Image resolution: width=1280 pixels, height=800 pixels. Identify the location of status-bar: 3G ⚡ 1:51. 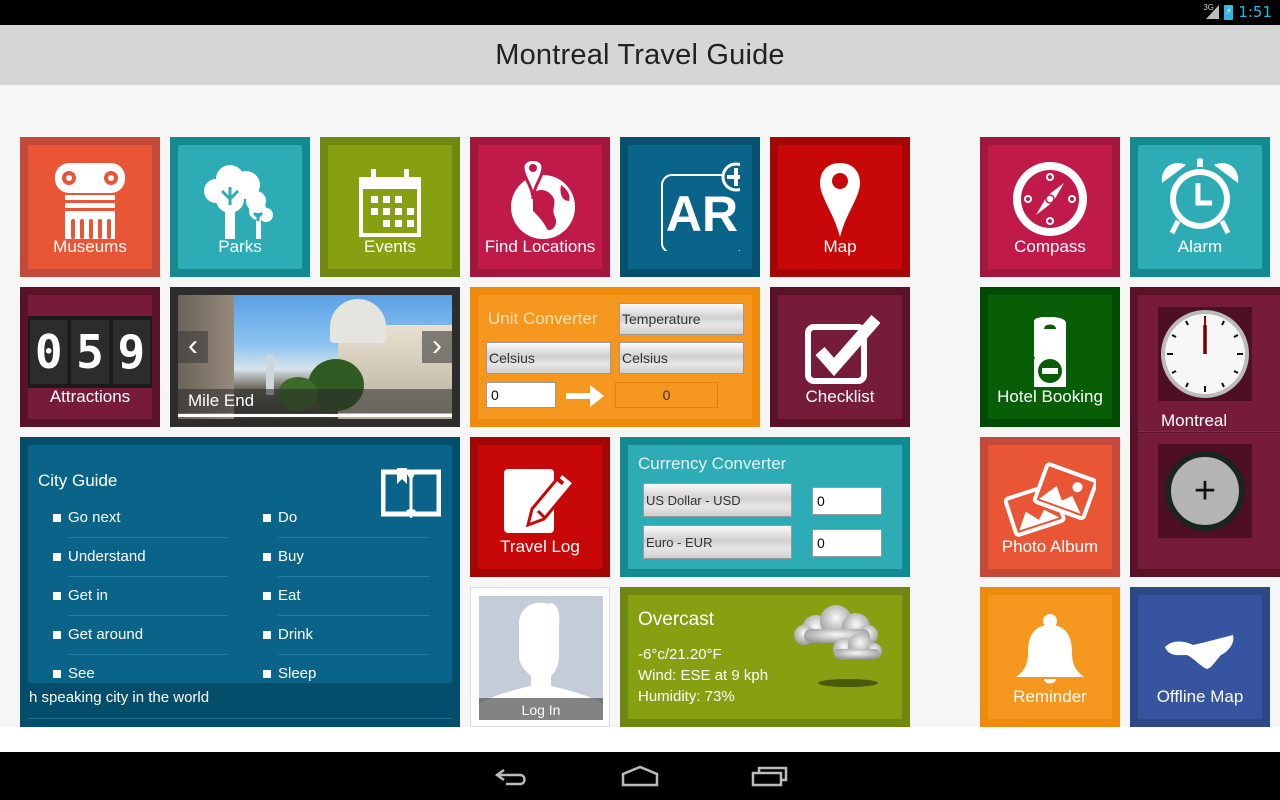
(640, 12).